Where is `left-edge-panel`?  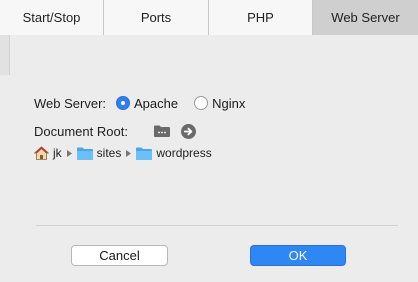 left-edge-panel is located at coordinates (5, 55).